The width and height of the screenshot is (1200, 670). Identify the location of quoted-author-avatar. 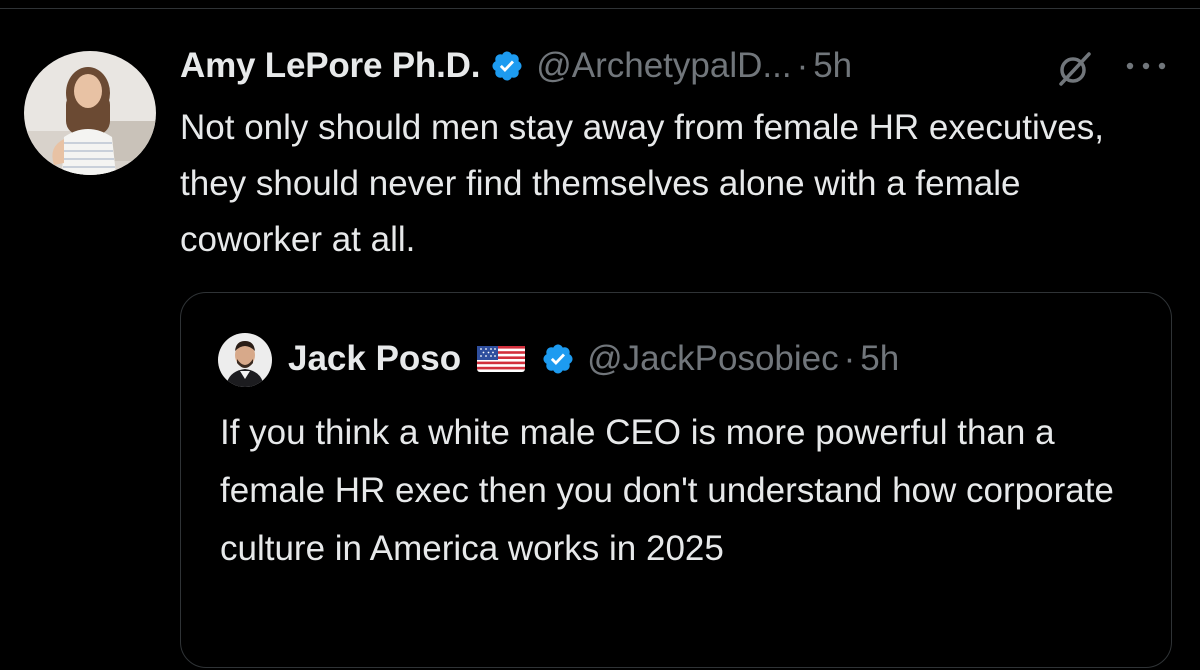
(245, 360).